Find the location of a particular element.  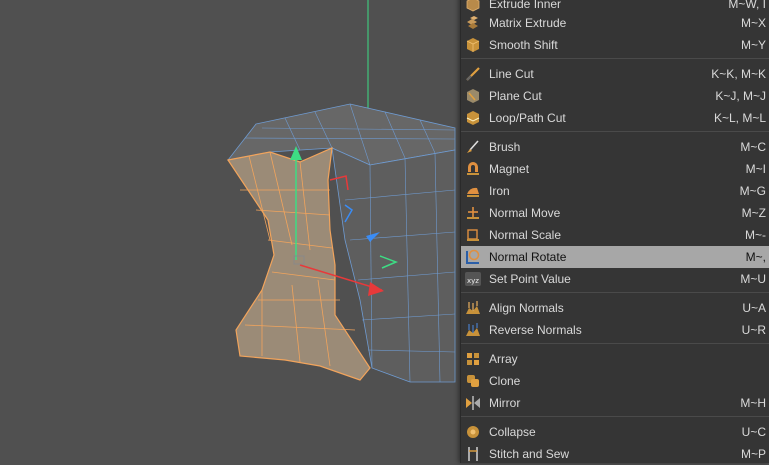

menu-item-line-cut: Line Cut K~K, M~K is located at coordinates (615, 74).